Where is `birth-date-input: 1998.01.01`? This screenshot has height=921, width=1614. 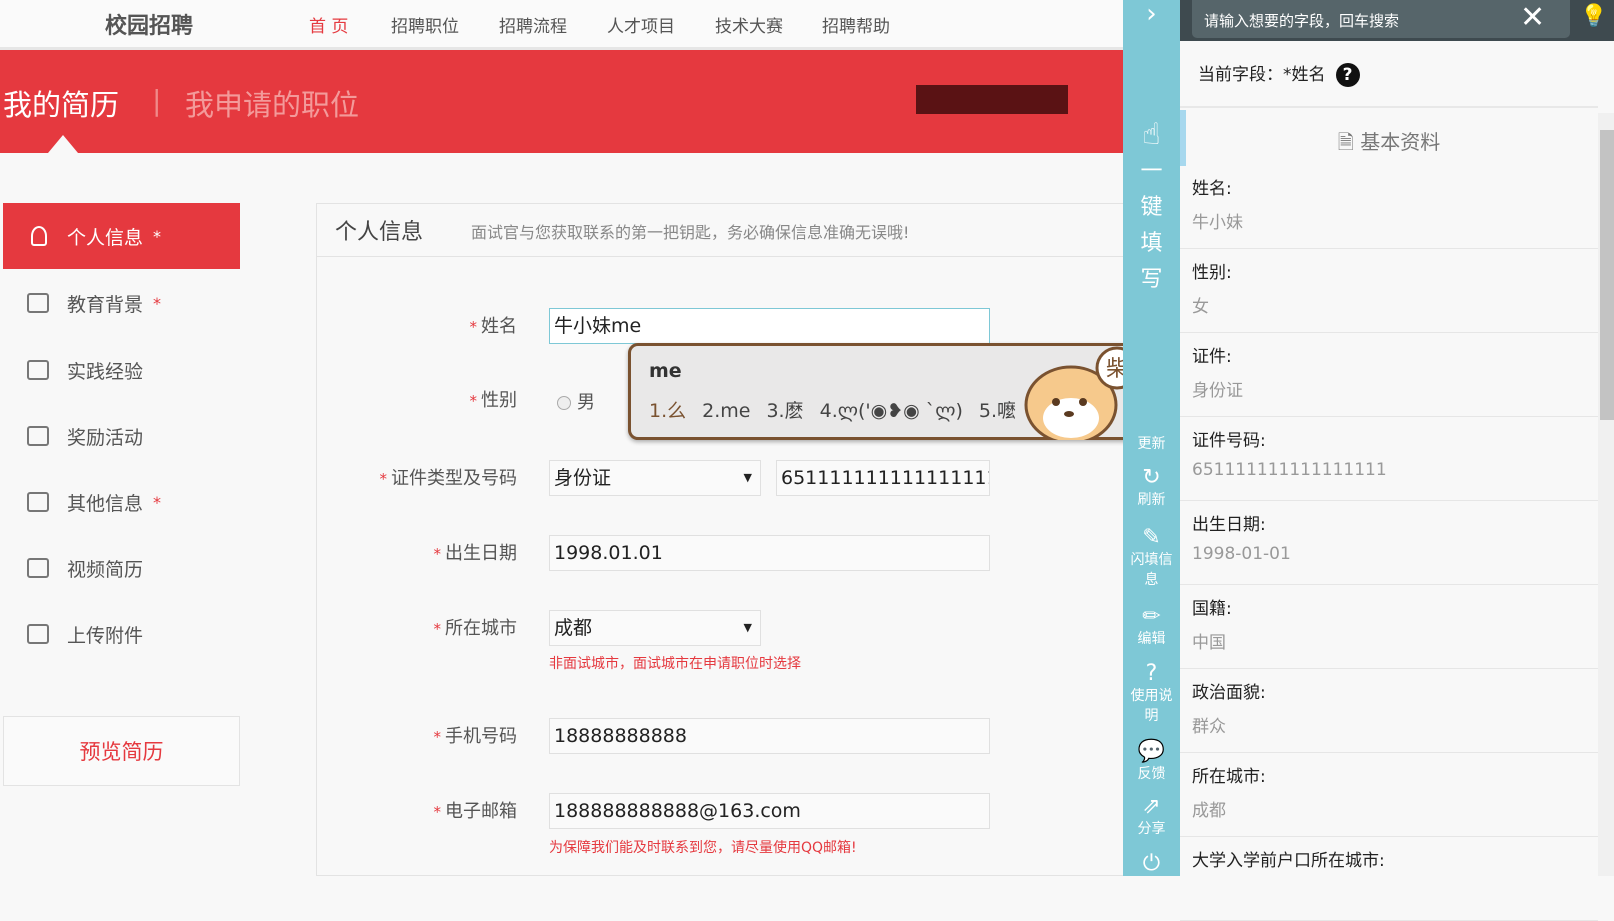
birth-date-input: 1998.01.01 is located at coordinates (769, 553).